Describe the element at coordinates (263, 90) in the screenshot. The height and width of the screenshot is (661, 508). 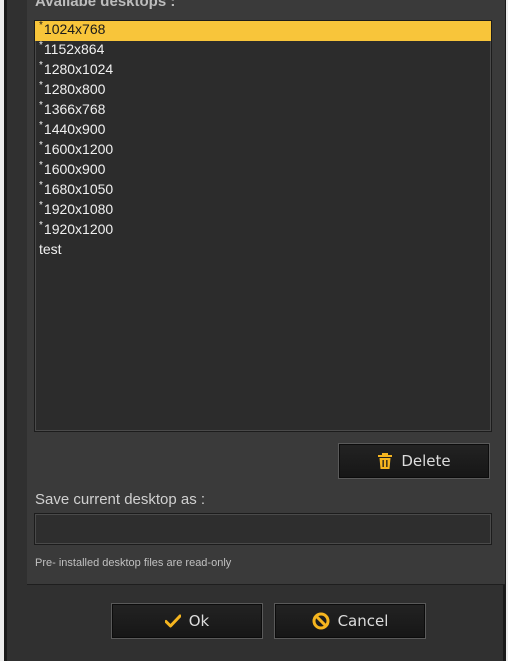
I see `desktop-list-item: *1280x800` at that location.